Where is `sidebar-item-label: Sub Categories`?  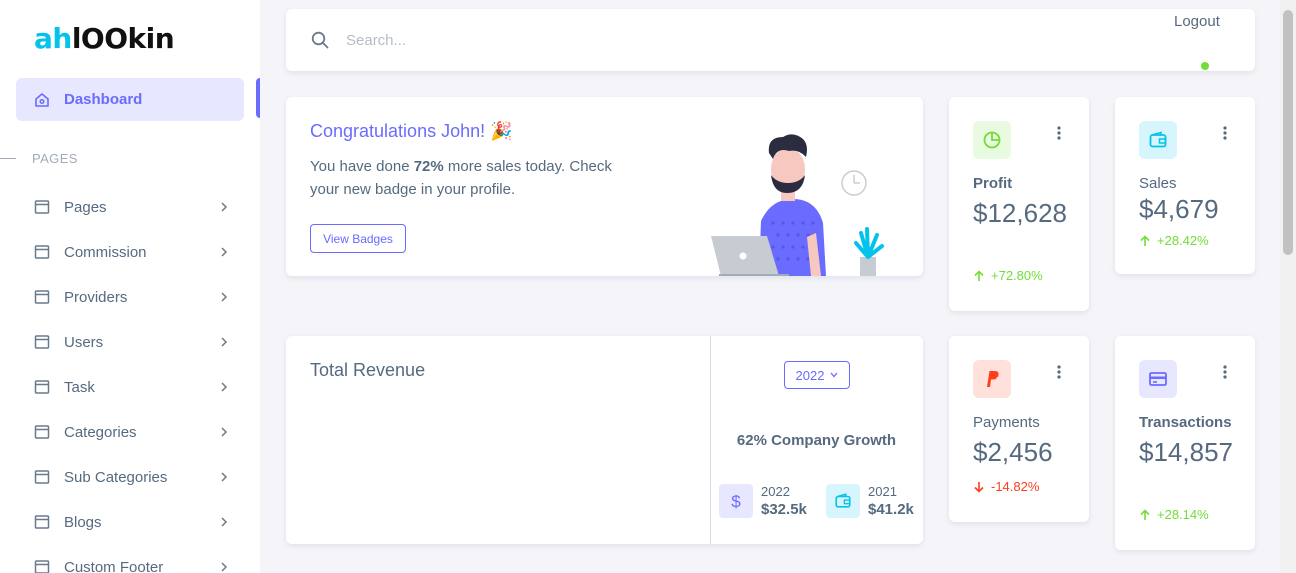 sidebar-item-label: Sub Categories is located at coordinates (116, 477).